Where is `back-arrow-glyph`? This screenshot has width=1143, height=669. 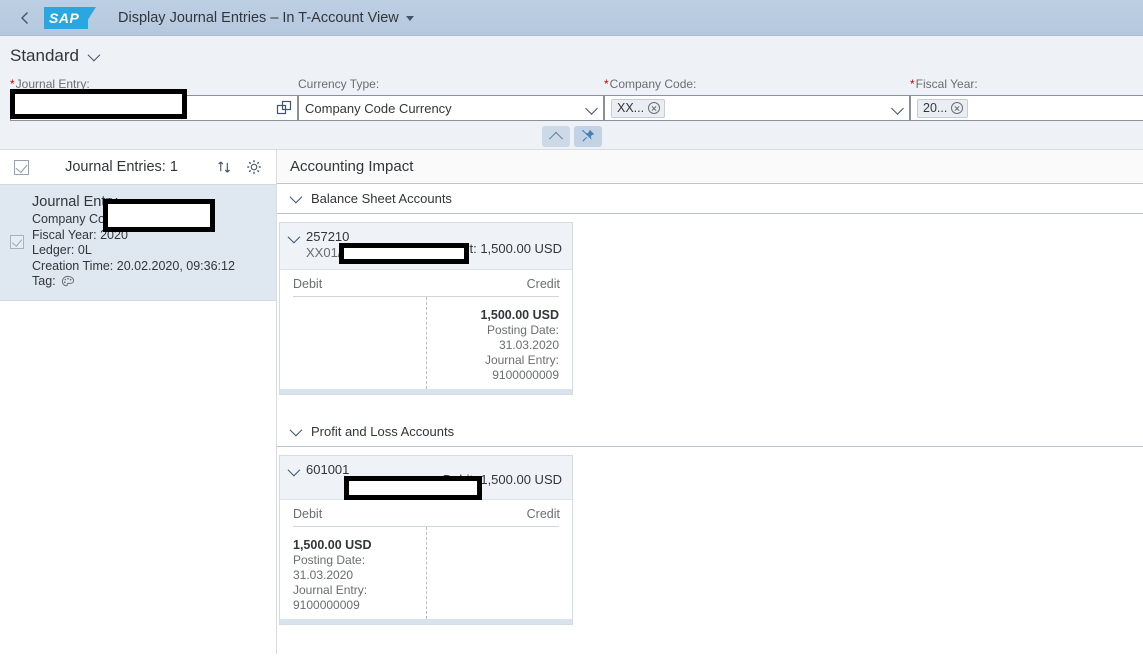 back-arrow-glyph is located at coordinates (24, 17).